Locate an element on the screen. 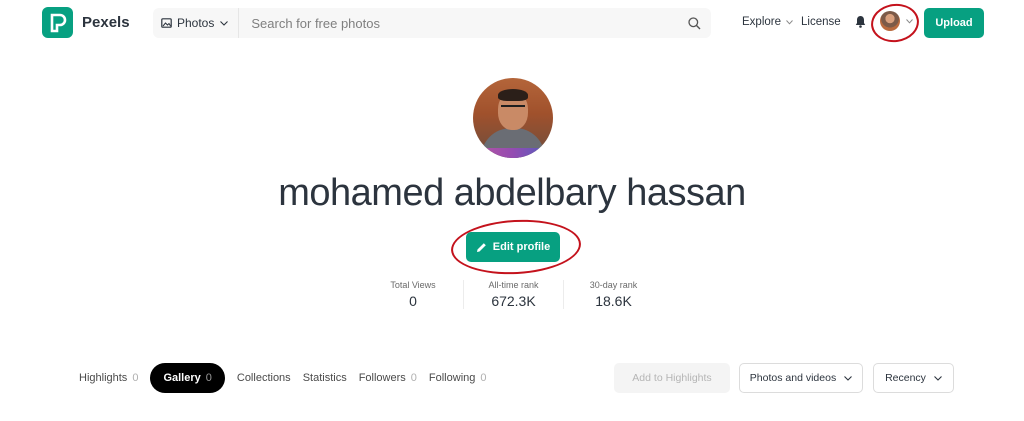  add-to-highlights-button: Add to Highlights is located at coordinates (672, 378).